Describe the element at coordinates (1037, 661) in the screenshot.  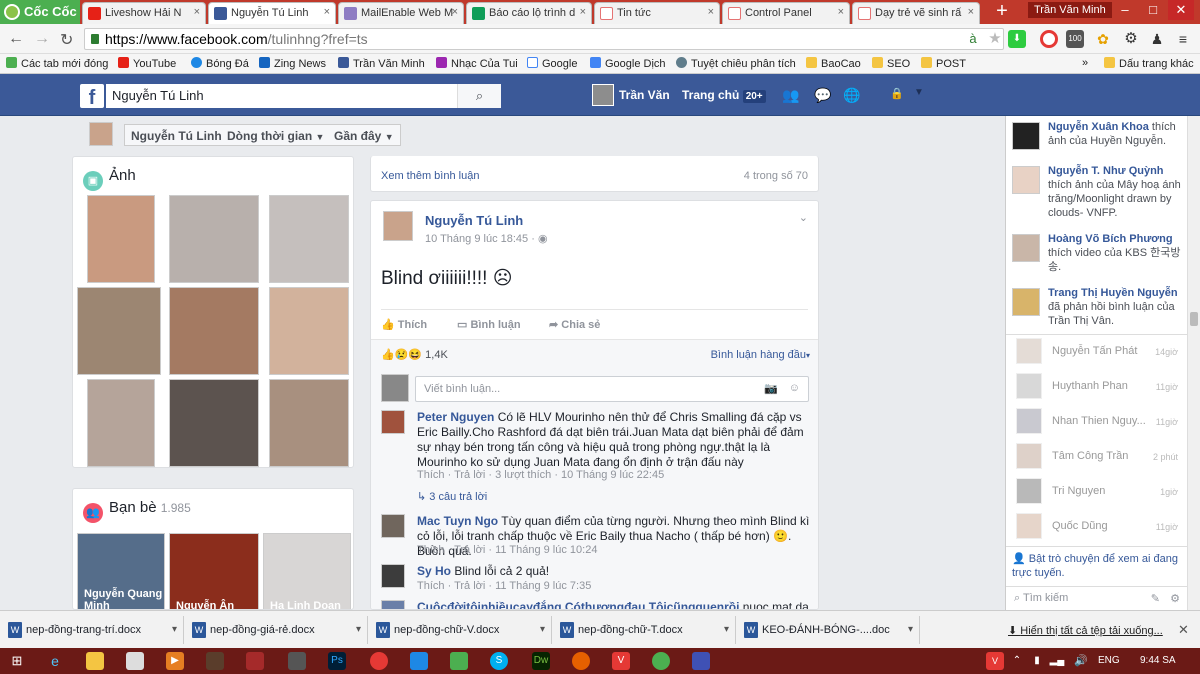
I see `network-icon: ▮` at that location.